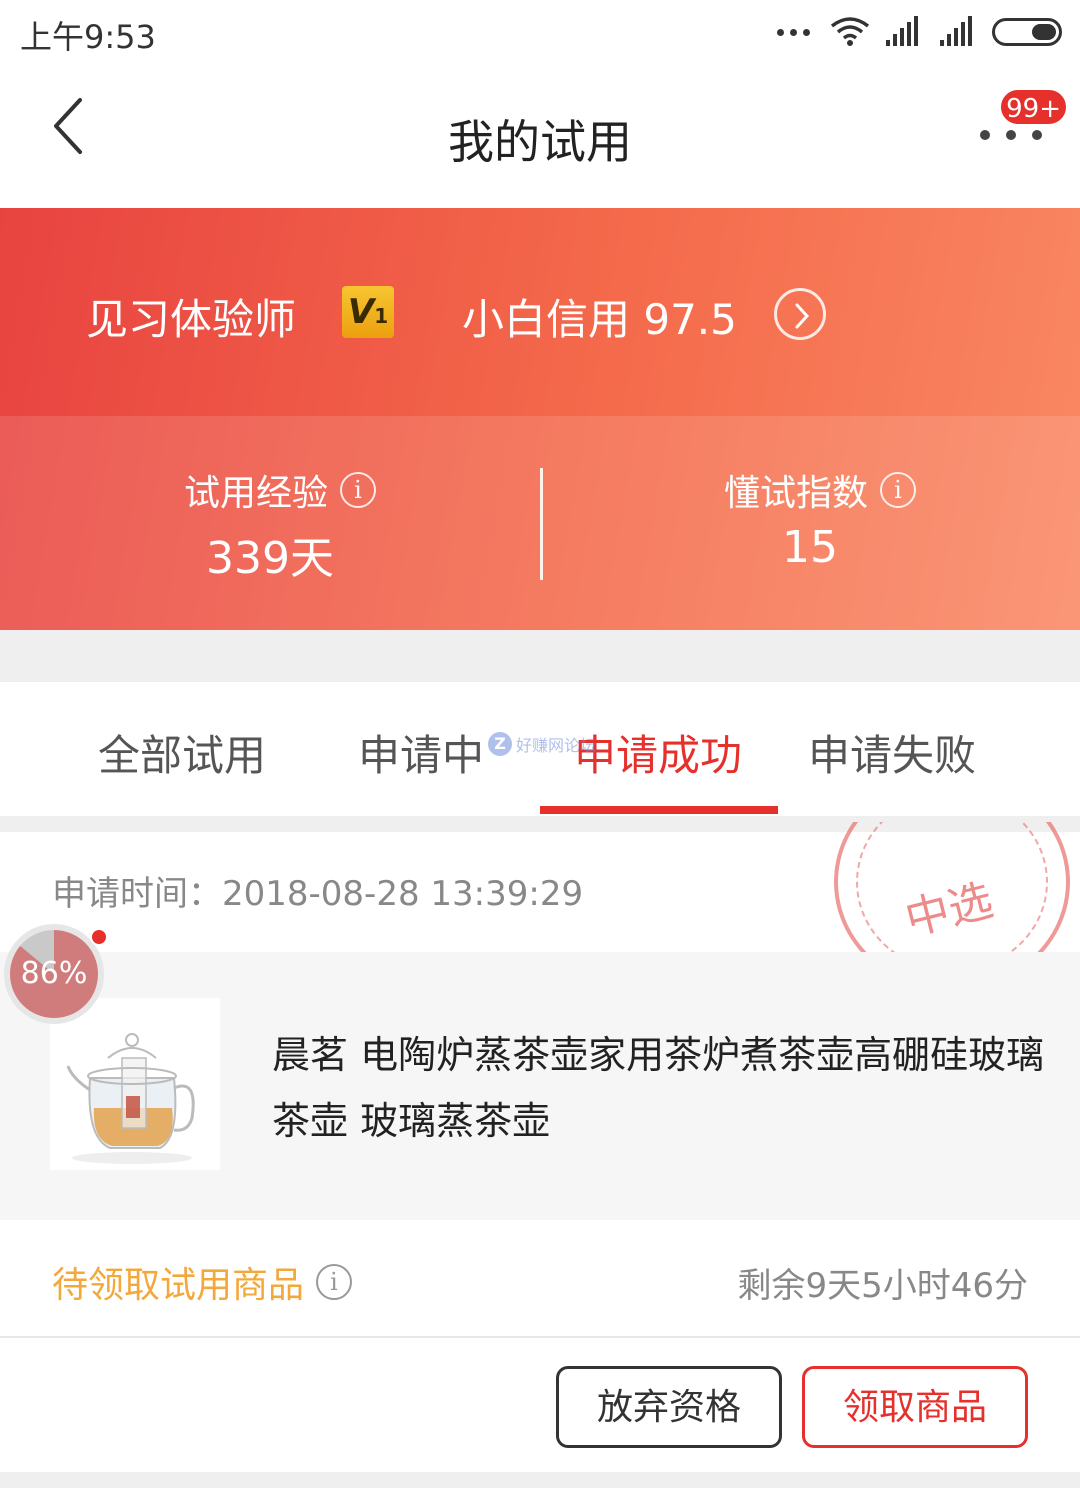  What do you see at coordinates (540, 1279) in the screenshot?
I see `claim-status-row: 待领取试用商品 i 剩余9天5小时46分` at bounding box center [540, 1279].